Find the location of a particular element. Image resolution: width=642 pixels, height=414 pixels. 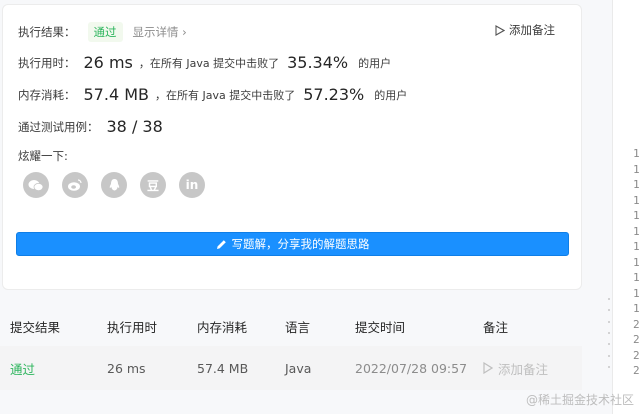

row-add-note-button: 添加备注 is located at coordinates (515, 368).